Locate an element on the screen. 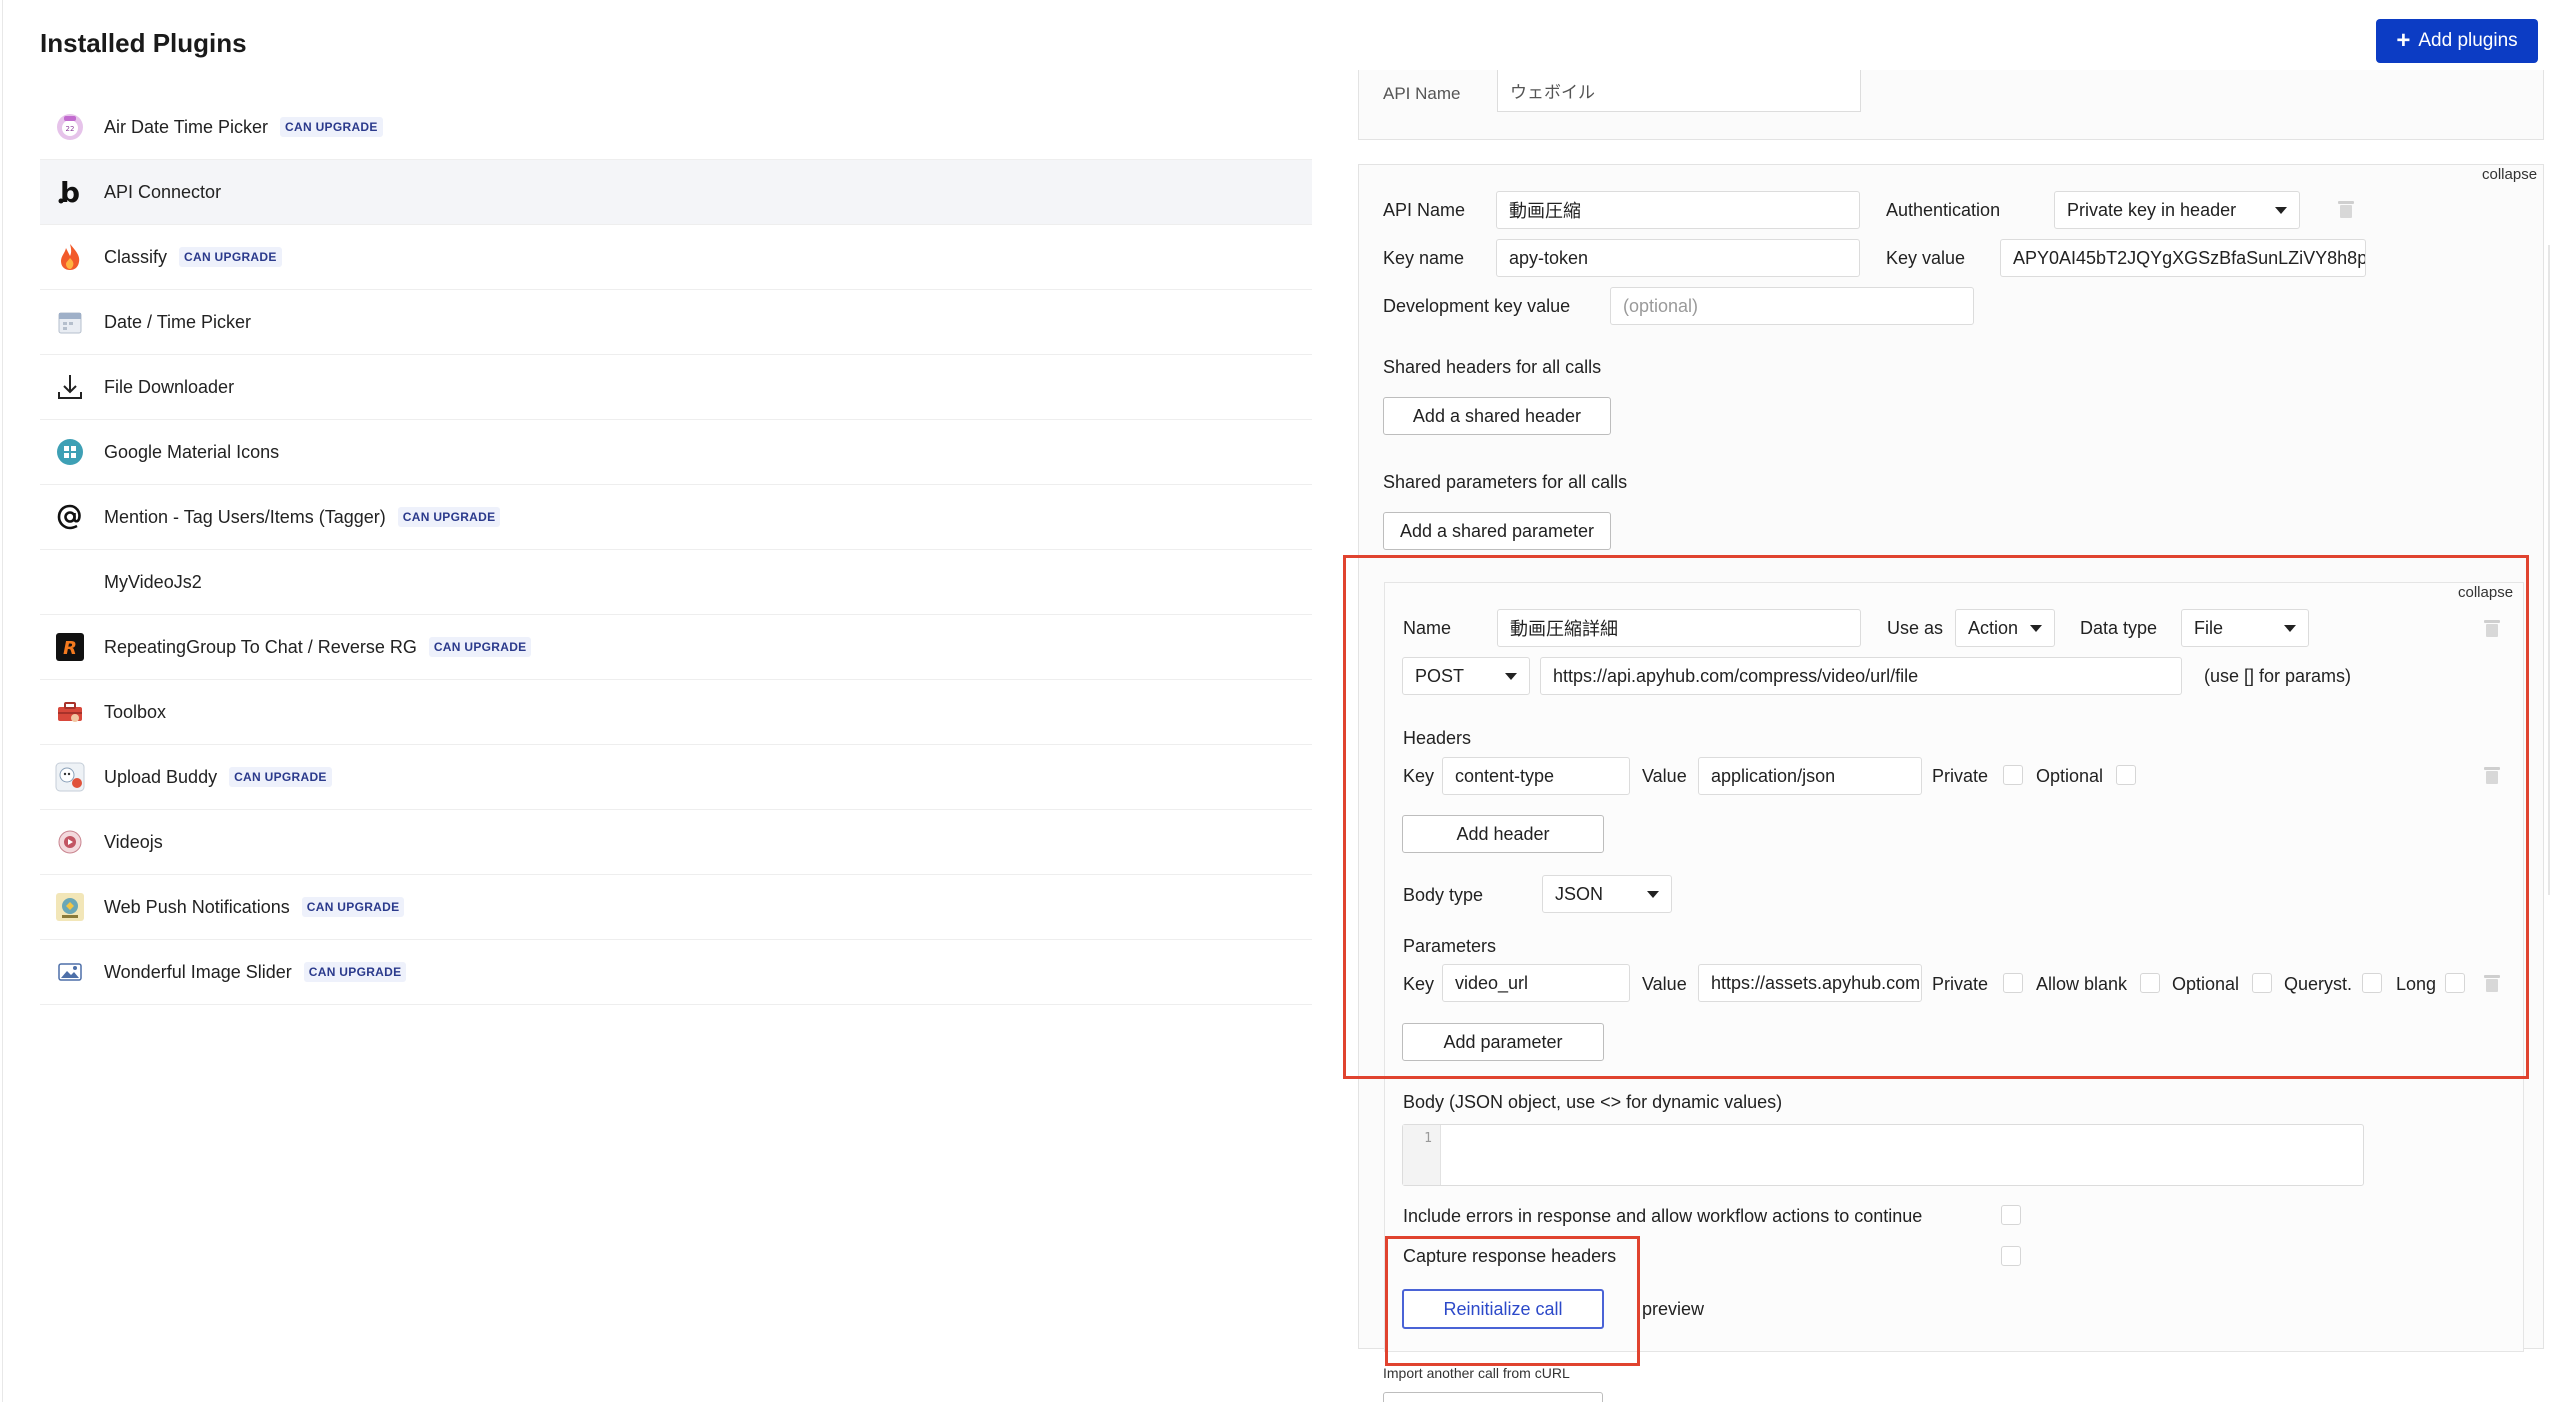 The height and width of the screenshot is (1402, 2560). data-type-select: File is located at coordinates (2245, 628).